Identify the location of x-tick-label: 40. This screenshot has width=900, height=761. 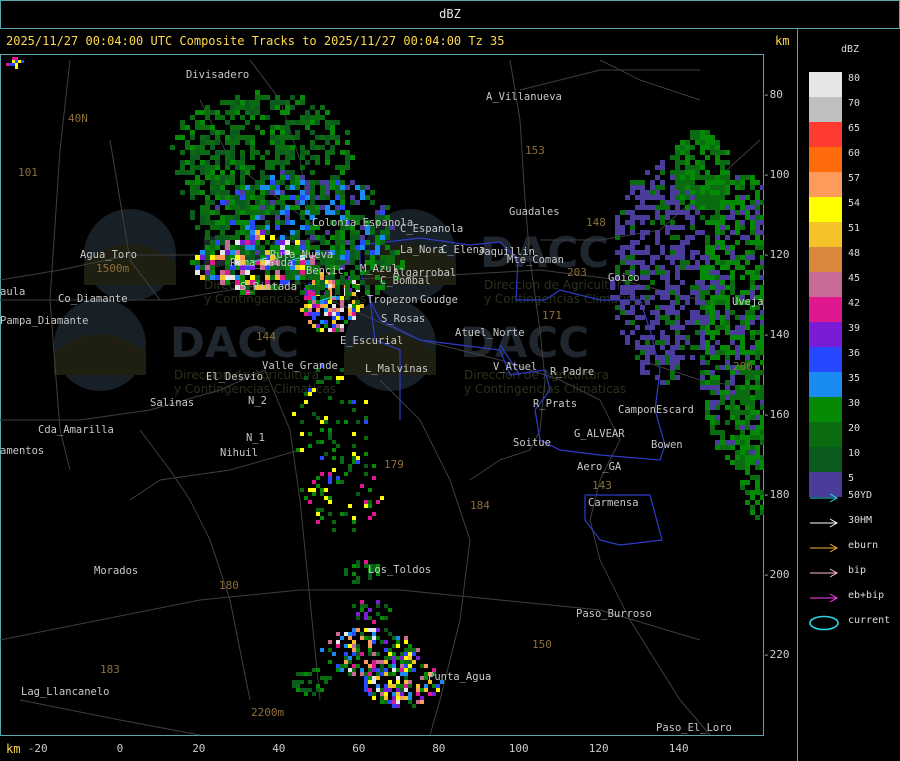
(279, 748).